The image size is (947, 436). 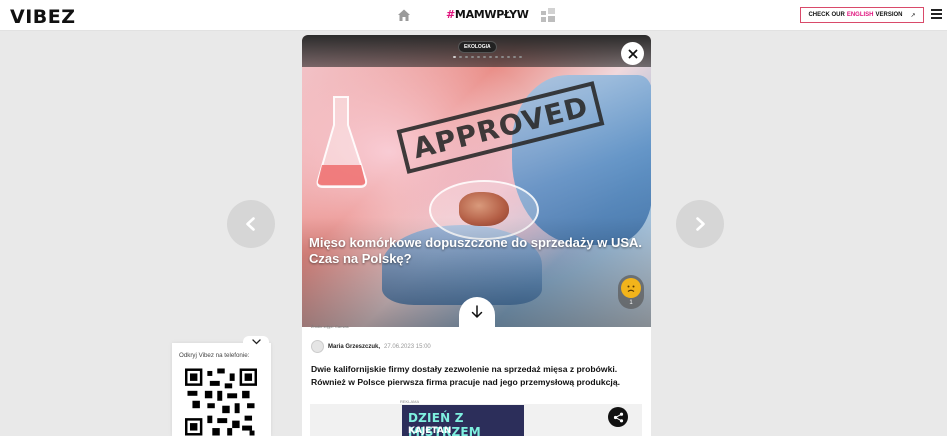 I want to click on qr-caption: Odkryj Vibez na telefonie:, so click(x=214, y=355).